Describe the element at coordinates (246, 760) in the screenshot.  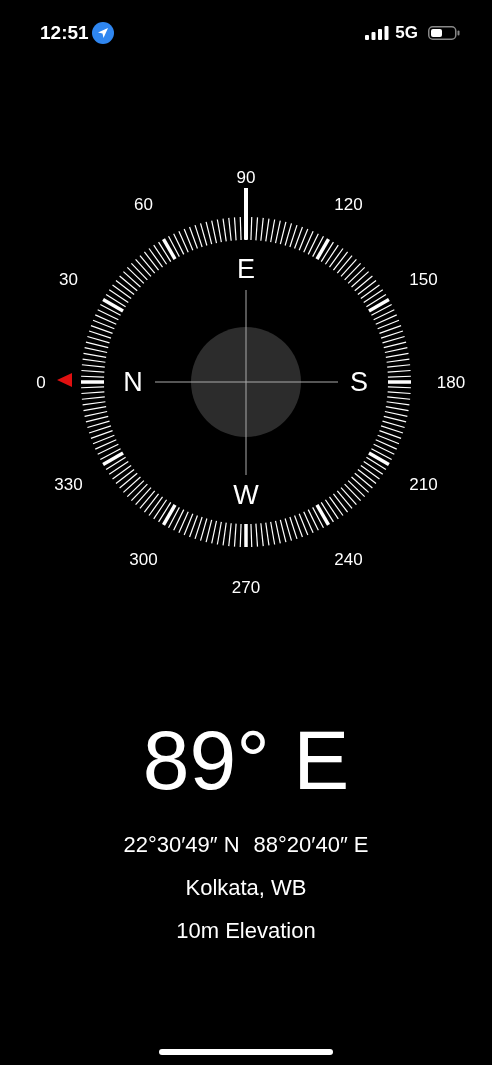
I see `heading-reading: 89° E` at that location.